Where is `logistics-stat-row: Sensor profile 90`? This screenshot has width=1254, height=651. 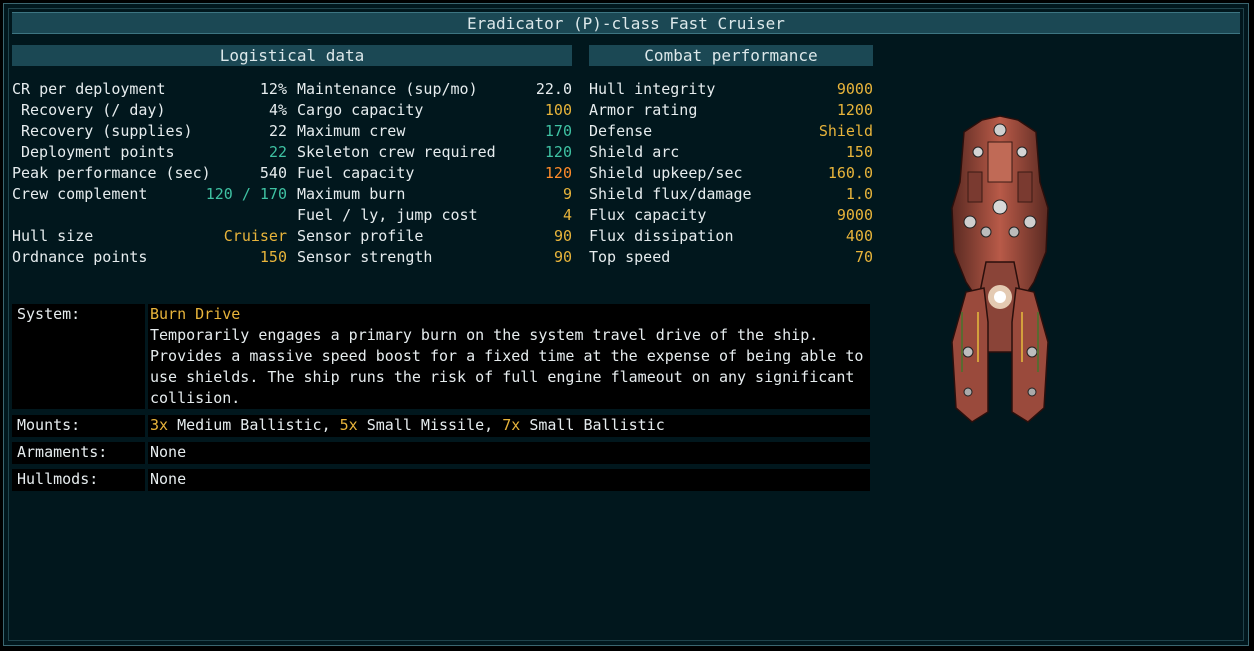 logistics-stat-row: Sensor profile 90 is located at coordinates (434, 236).